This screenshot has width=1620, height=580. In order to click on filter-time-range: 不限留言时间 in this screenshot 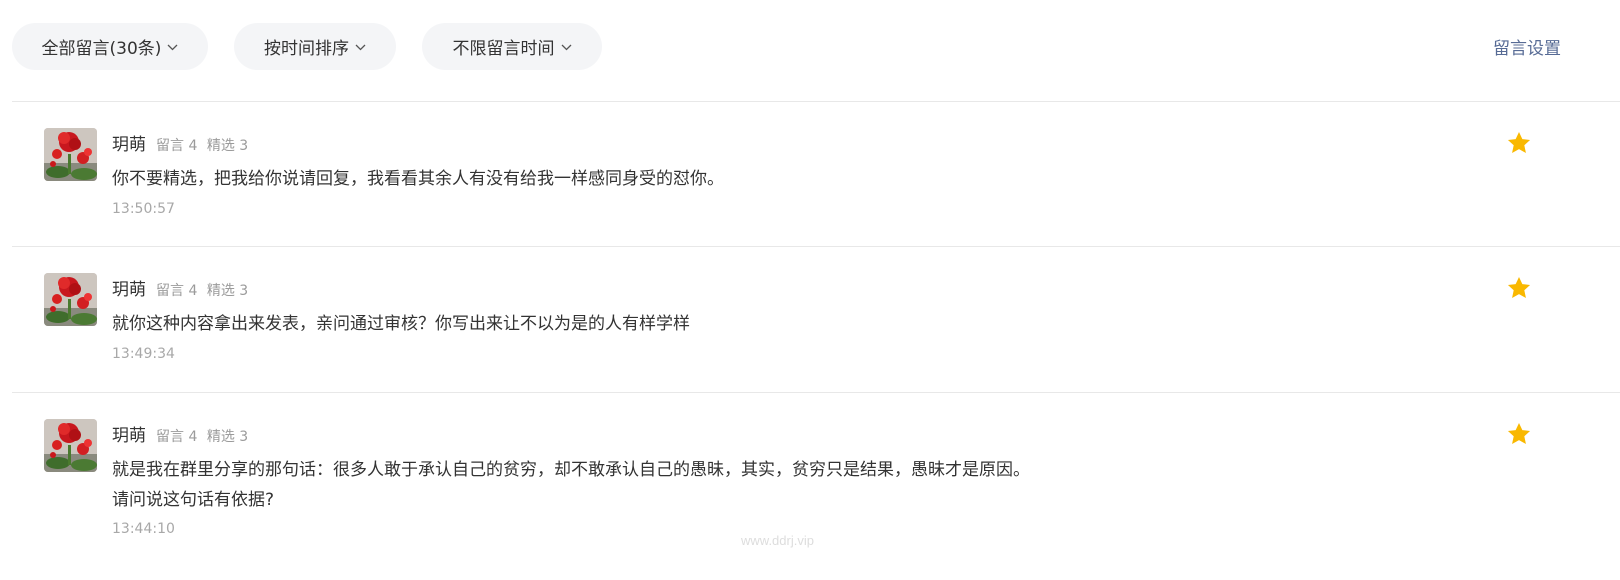, I will do `click(512, 46)`.